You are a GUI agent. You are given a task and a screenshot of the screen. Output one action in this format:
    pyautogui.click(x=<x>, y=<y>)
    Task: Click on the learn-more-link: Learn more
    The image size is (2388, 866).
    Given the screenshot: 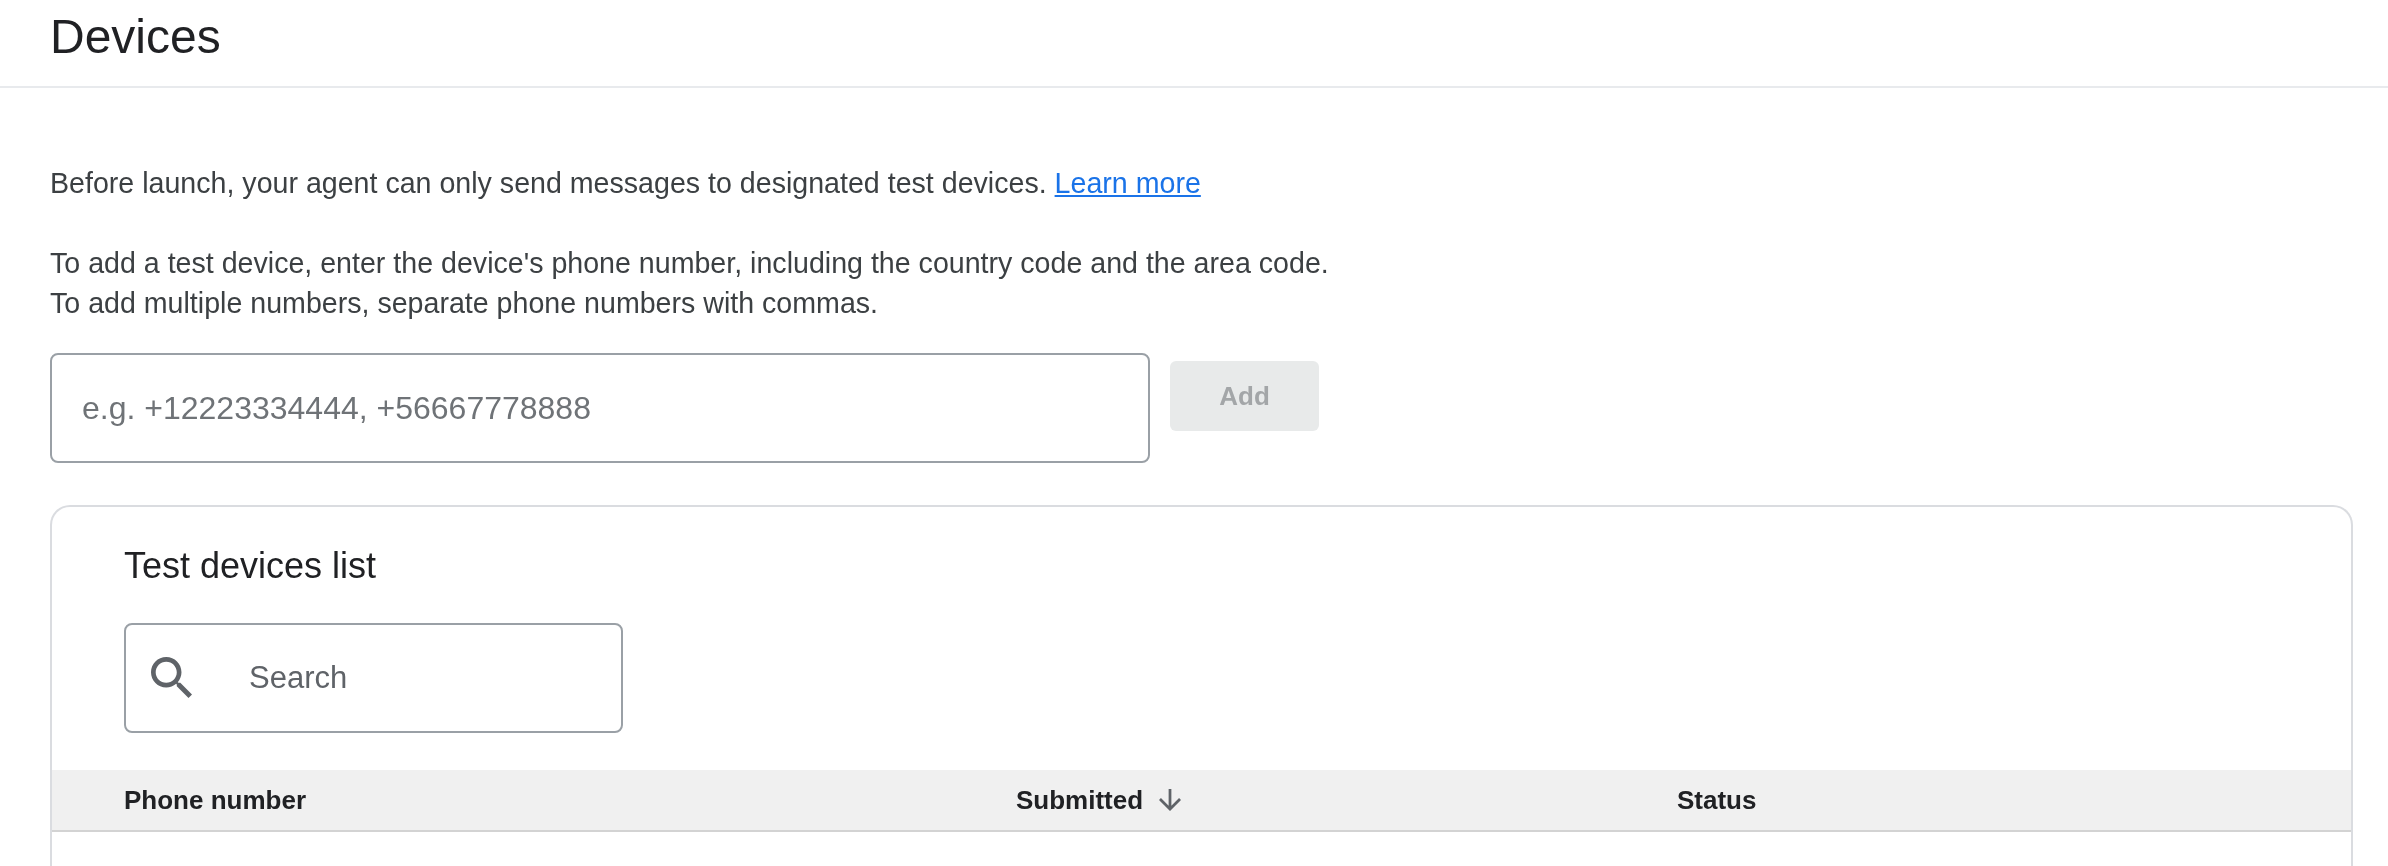 What is the action you would take?
    pyautogui.click(x=1127, y=183)
    